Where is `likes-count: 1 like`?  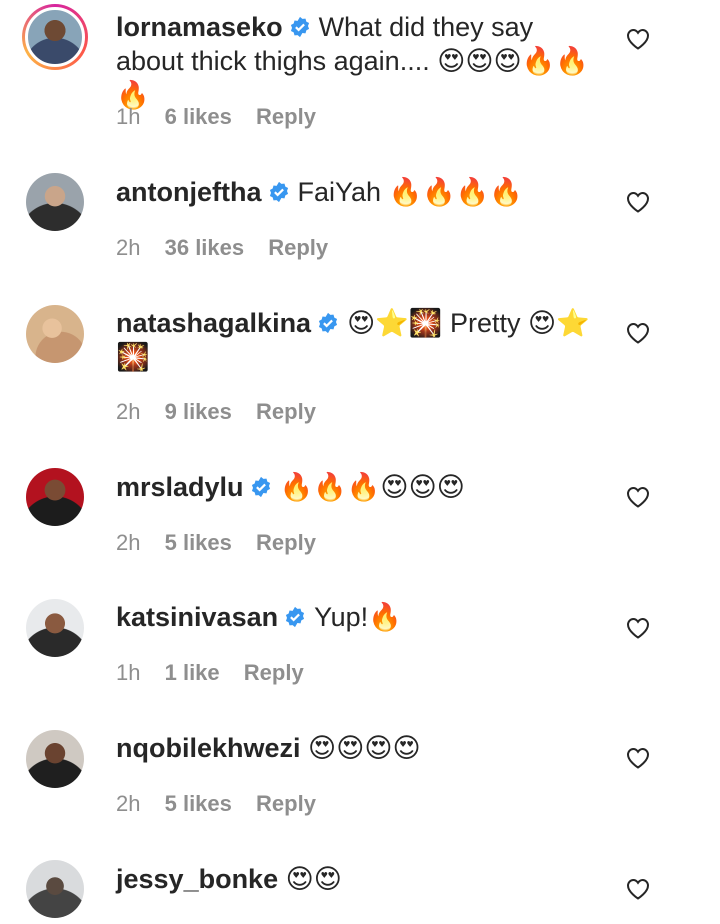
likes-count: 1 like is located at coordinates (192, 672).